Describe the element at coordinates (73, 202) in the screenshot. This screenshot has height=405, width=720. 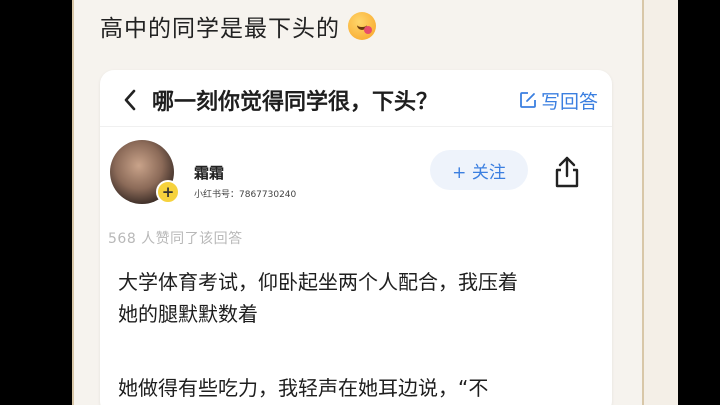
I see `frame-border` at that location.